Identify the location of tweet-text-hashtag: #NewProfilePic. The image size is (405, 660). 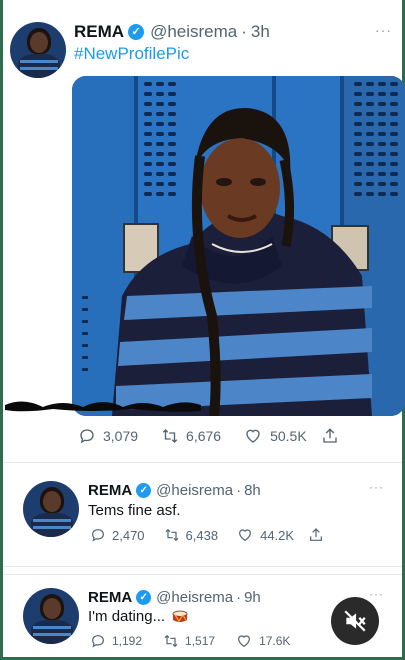
(131, 54).